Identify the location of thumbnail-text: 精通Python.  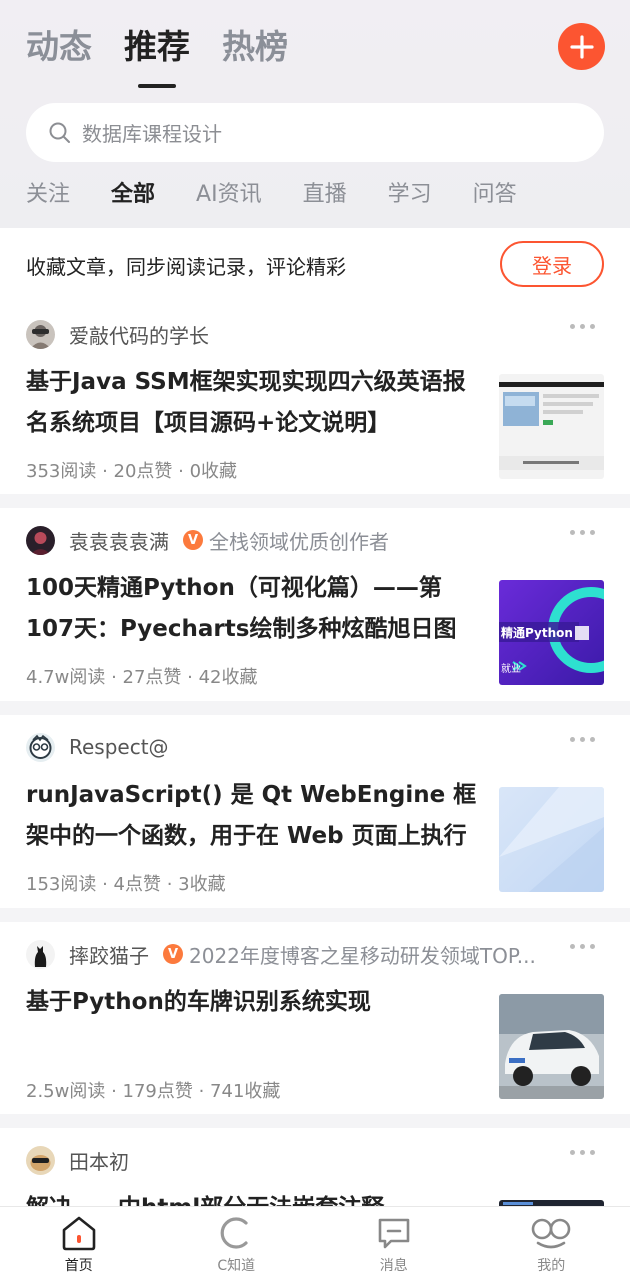
(537, 633).